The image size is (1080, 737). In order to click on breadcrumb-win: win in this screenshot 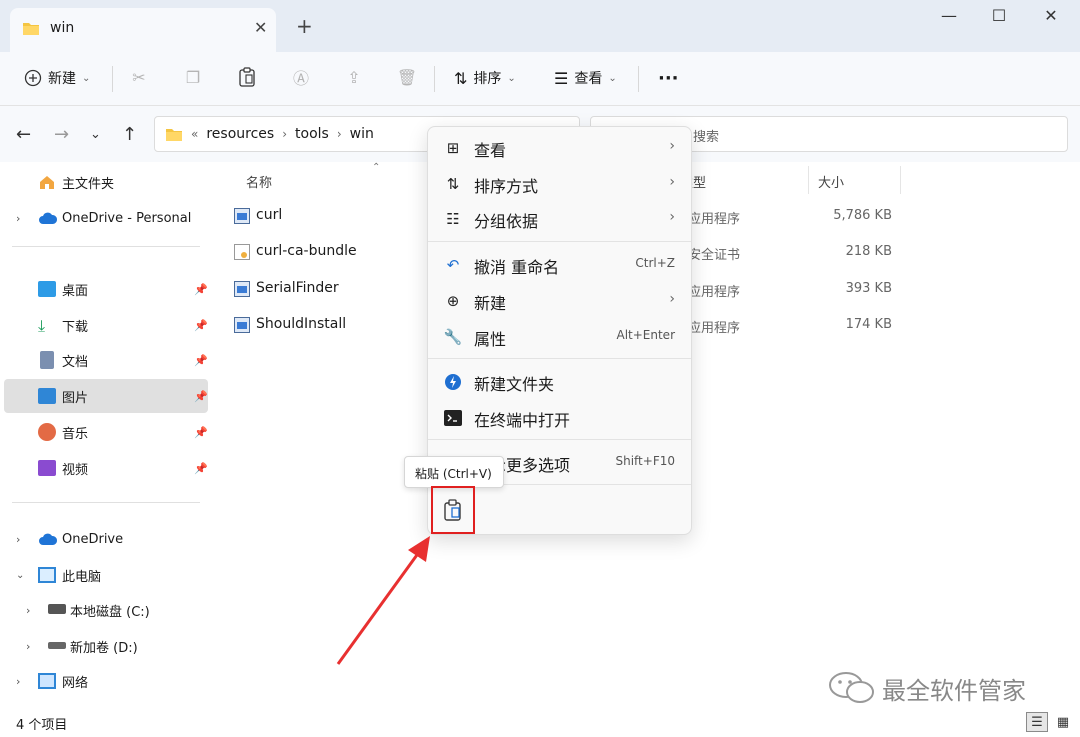, I will do `click(362, 134)`.